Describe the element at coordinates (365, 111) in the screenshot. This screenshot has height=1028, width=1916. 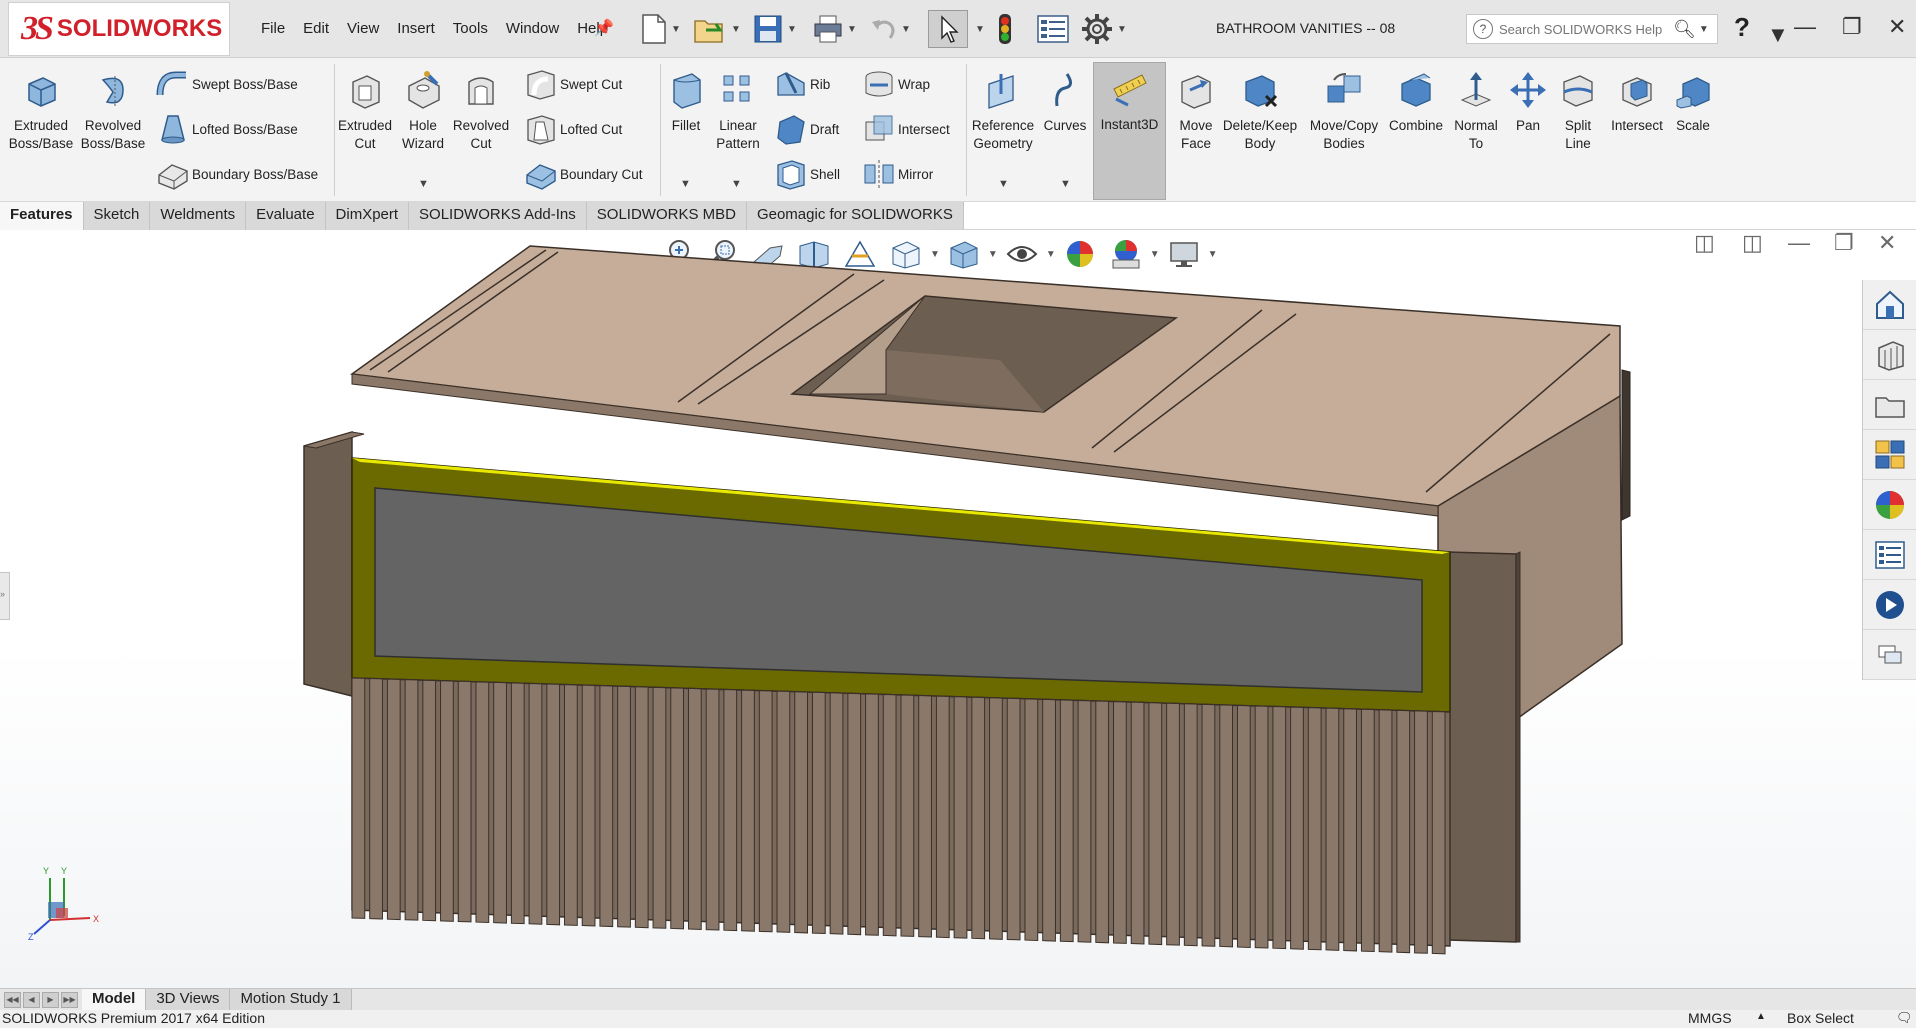
I see `extruded-cut-button: Extruded Cut` at that location.